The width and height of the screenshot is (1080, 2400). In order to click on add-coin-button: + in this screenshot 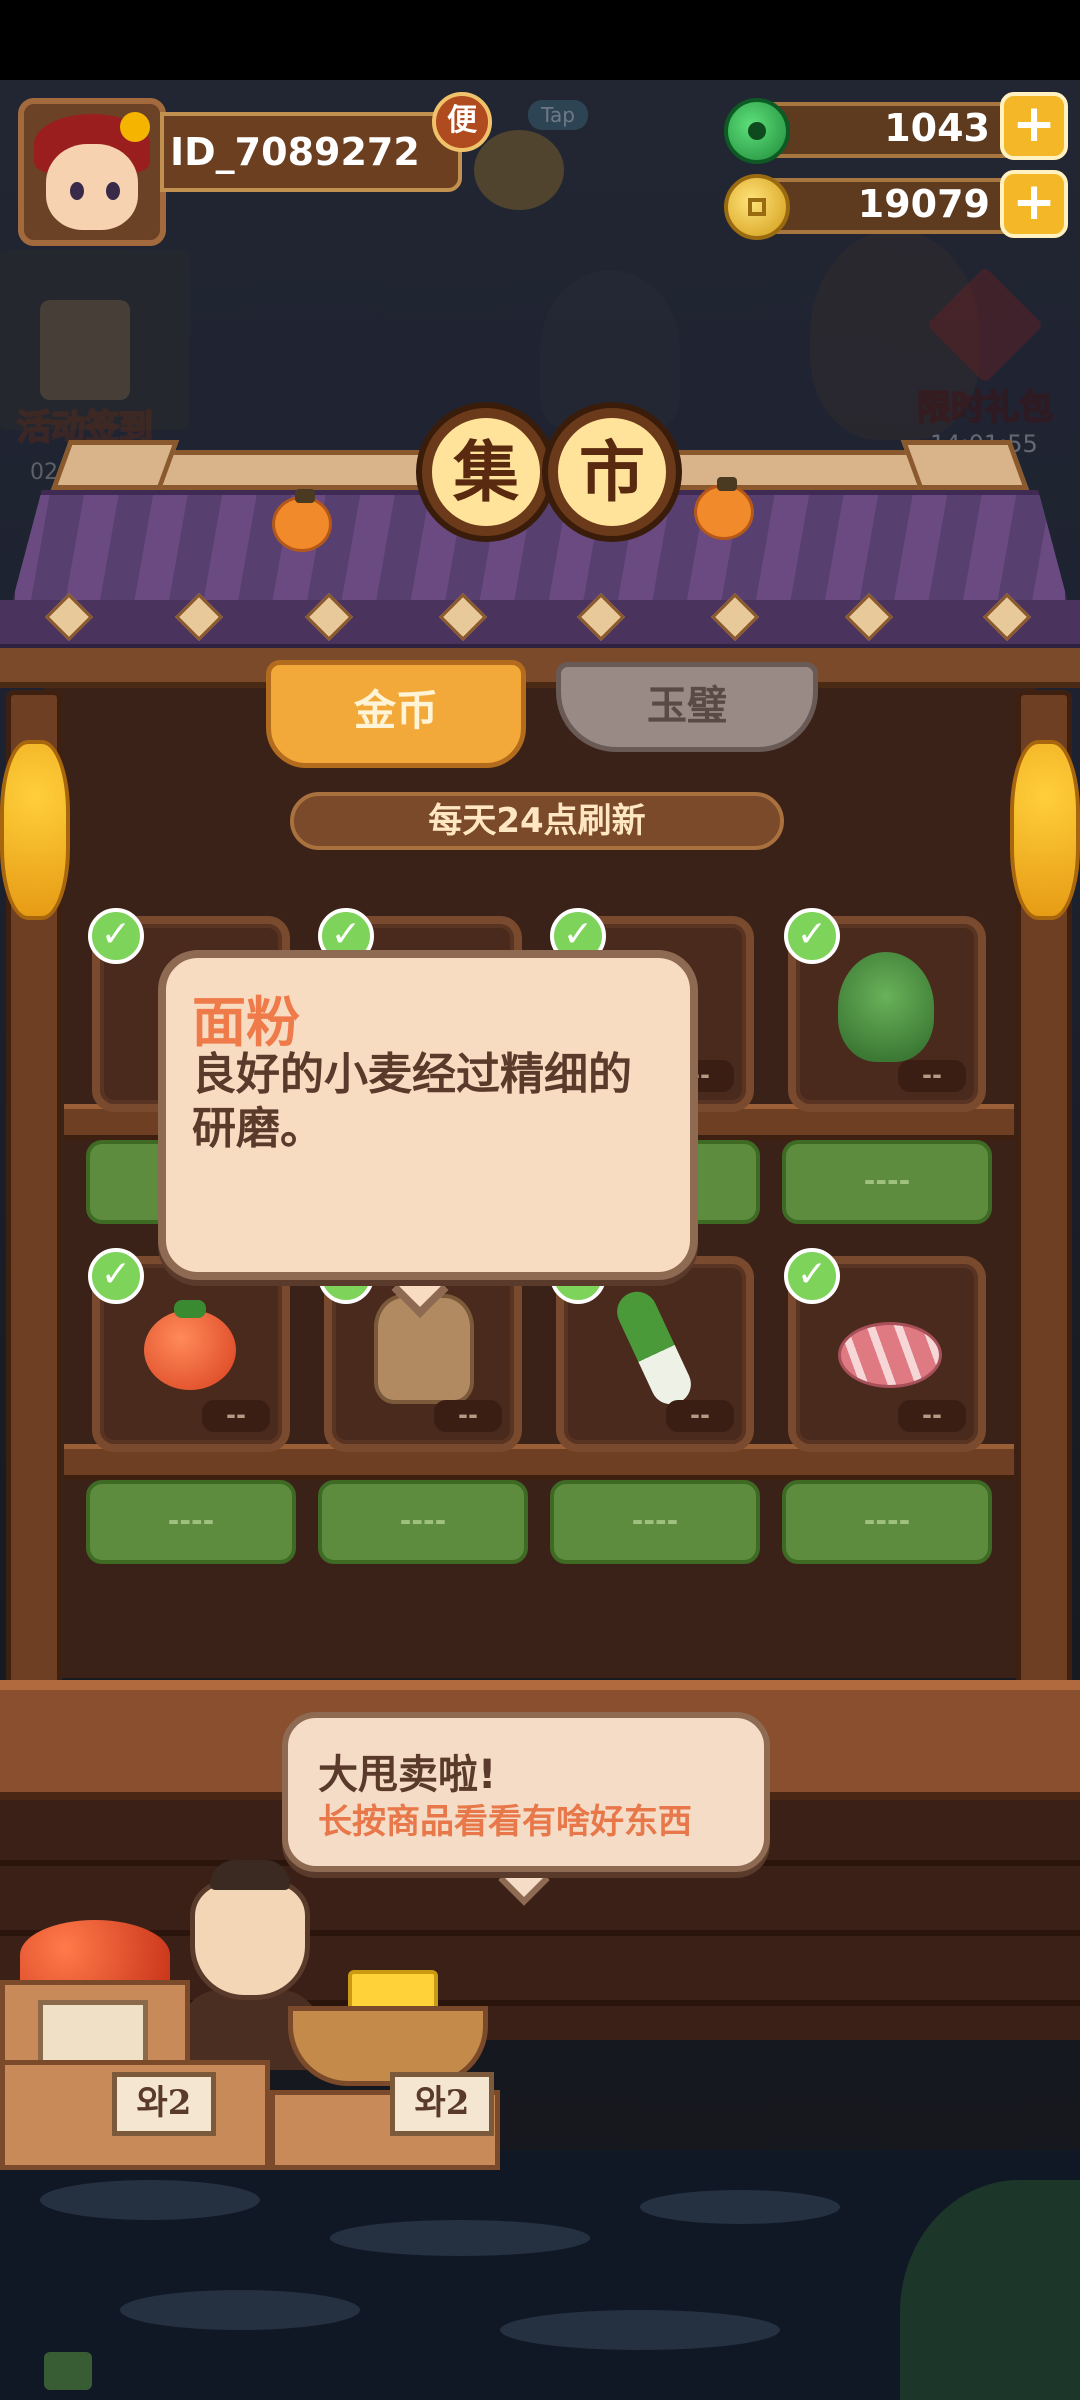, I will do `click(1034, 204)`.